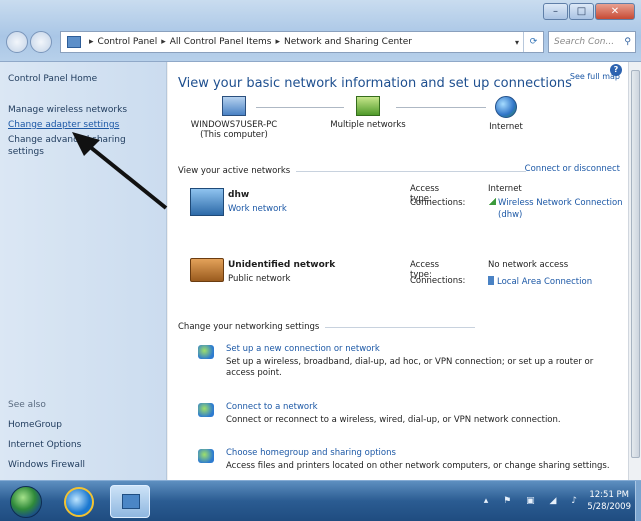 This screenshot has width=641, height=521. Describe the element at coordinates (609, 501) in the screenshot. I see `system-clock: 12:51 PM 5/28/2009` at that location.